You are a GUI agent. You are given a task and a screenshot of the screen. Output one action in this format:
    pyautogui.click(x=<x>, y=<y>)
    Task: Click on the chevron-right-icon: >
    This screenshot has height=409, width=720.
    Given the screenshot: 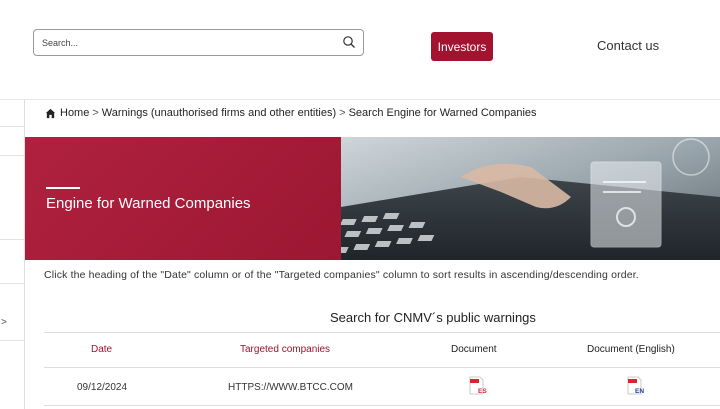 What is the action you would take?
    pyautogui.click(x=4, y=322)
    